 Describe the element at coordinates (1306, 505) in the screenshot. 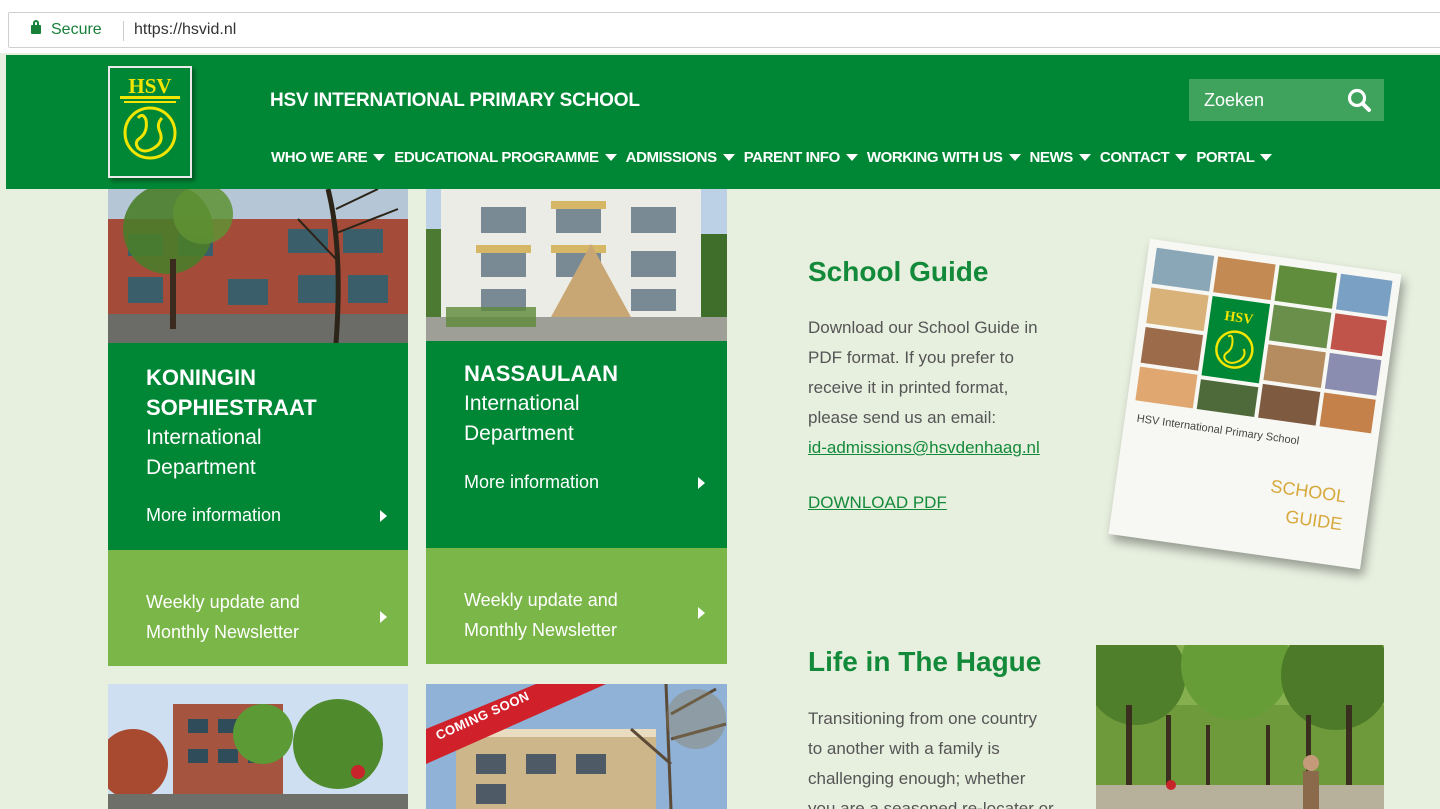

I see `brochure-title: SCHOOL GUIDE` at that location.